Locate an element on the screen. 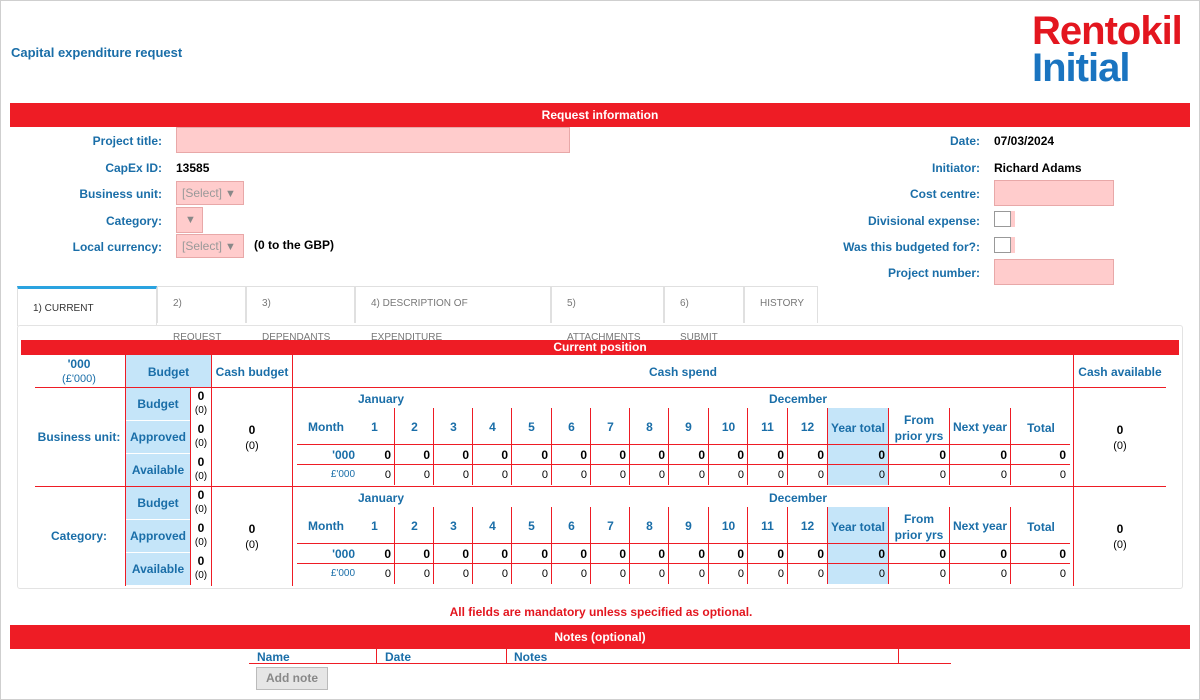  cash-budget-value: 0 is located at coordinates (252, 430).